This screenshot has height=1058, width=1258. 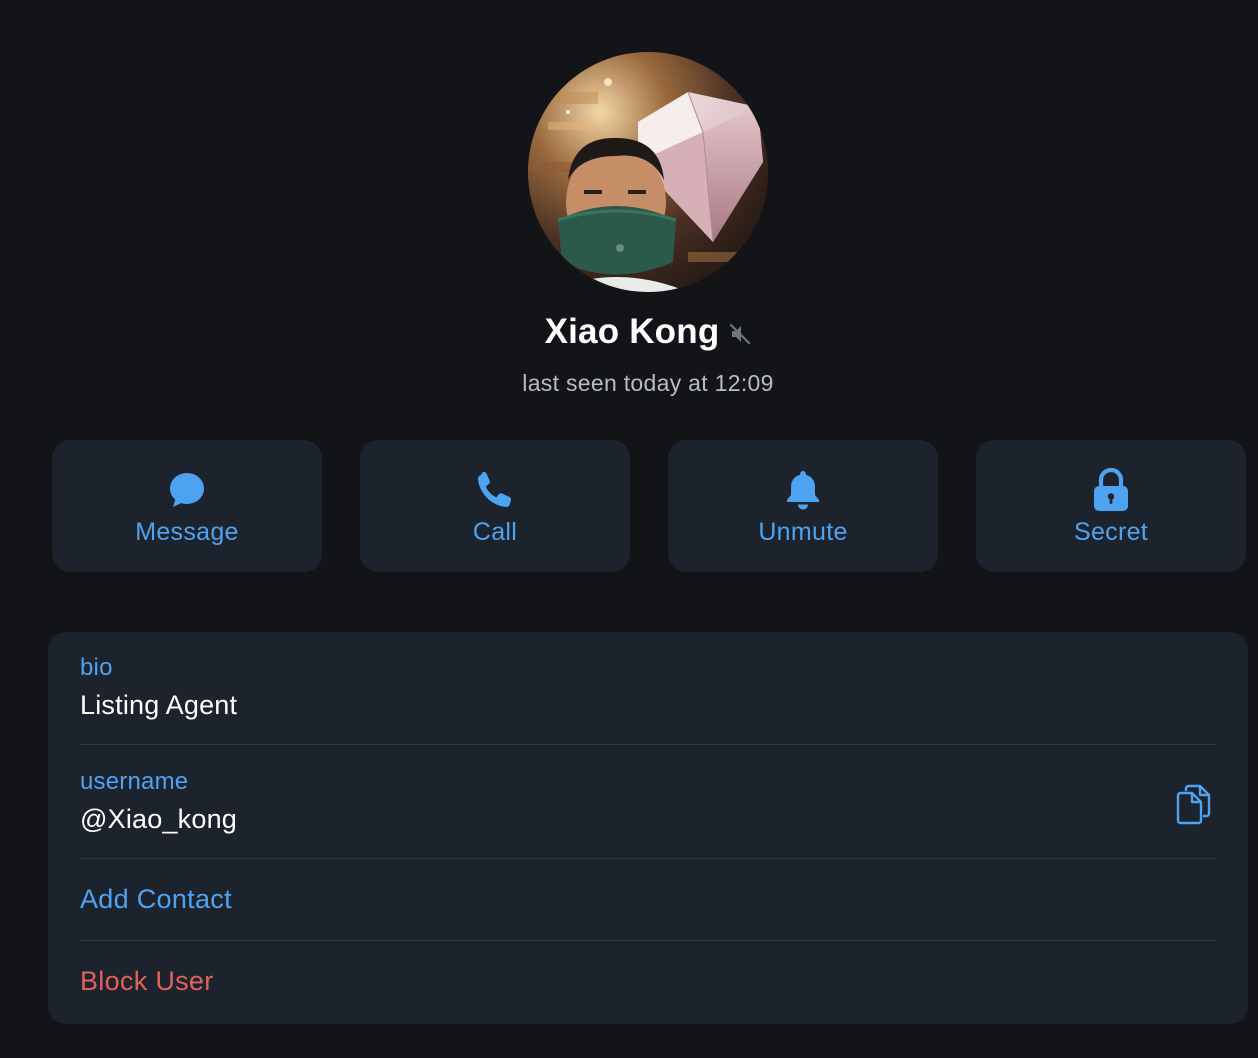 I want to click on lock-icon, so click(x=1111, y=489).